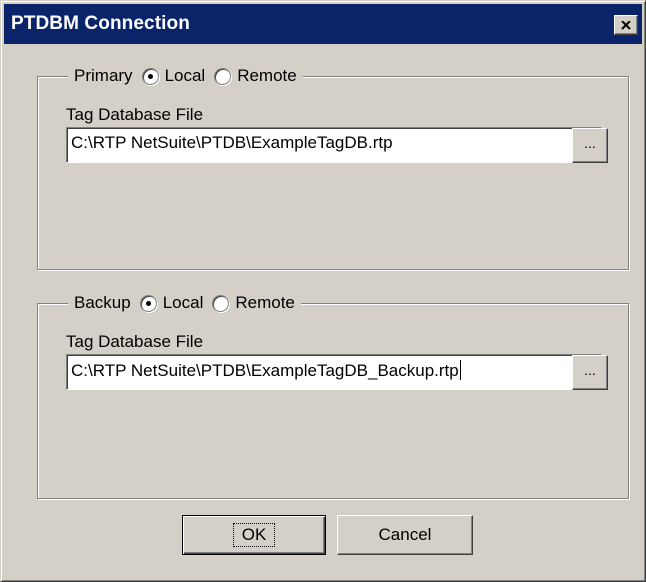 The height and width of the screenshot is (582, 646). Describe the element at coordinates (460, 370) in the screenshot. I see `text-caret` at that location.